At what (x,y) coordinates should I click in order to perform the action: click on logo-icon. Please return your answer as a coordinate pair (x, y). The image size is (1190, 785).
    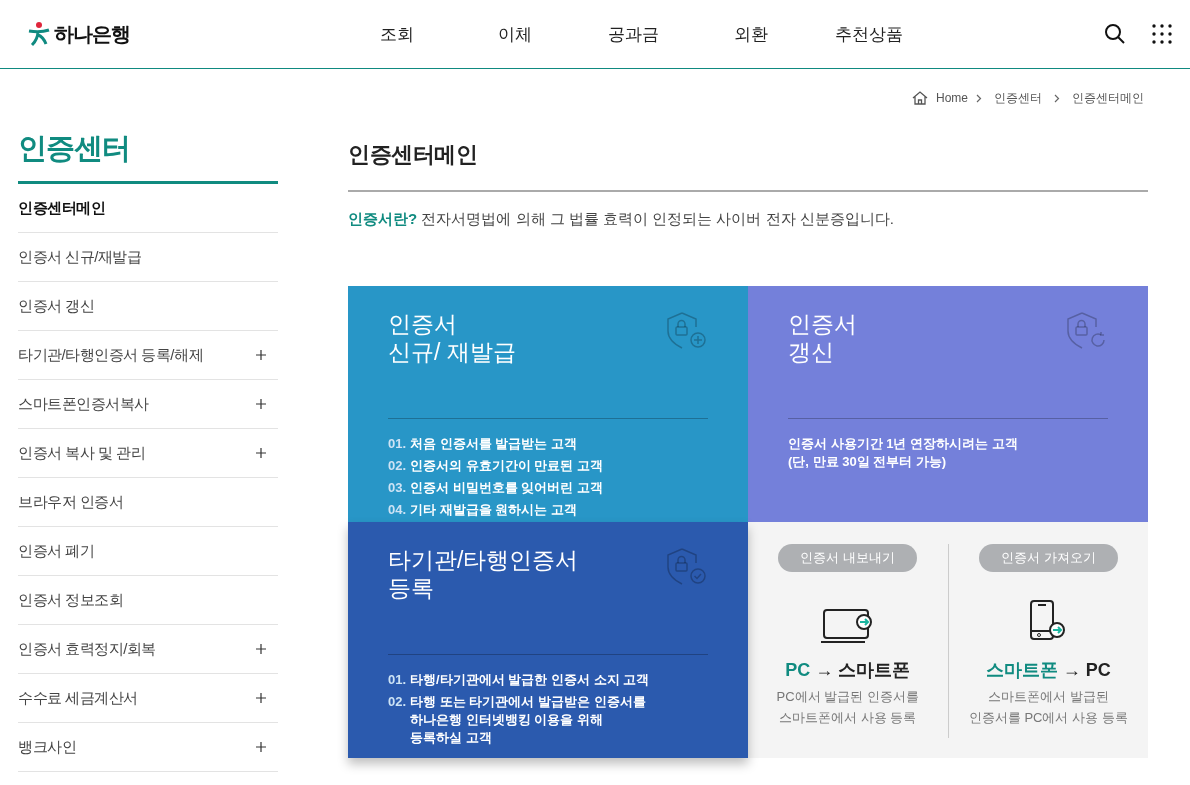
    Looking at the image, I should click on (39, 34).